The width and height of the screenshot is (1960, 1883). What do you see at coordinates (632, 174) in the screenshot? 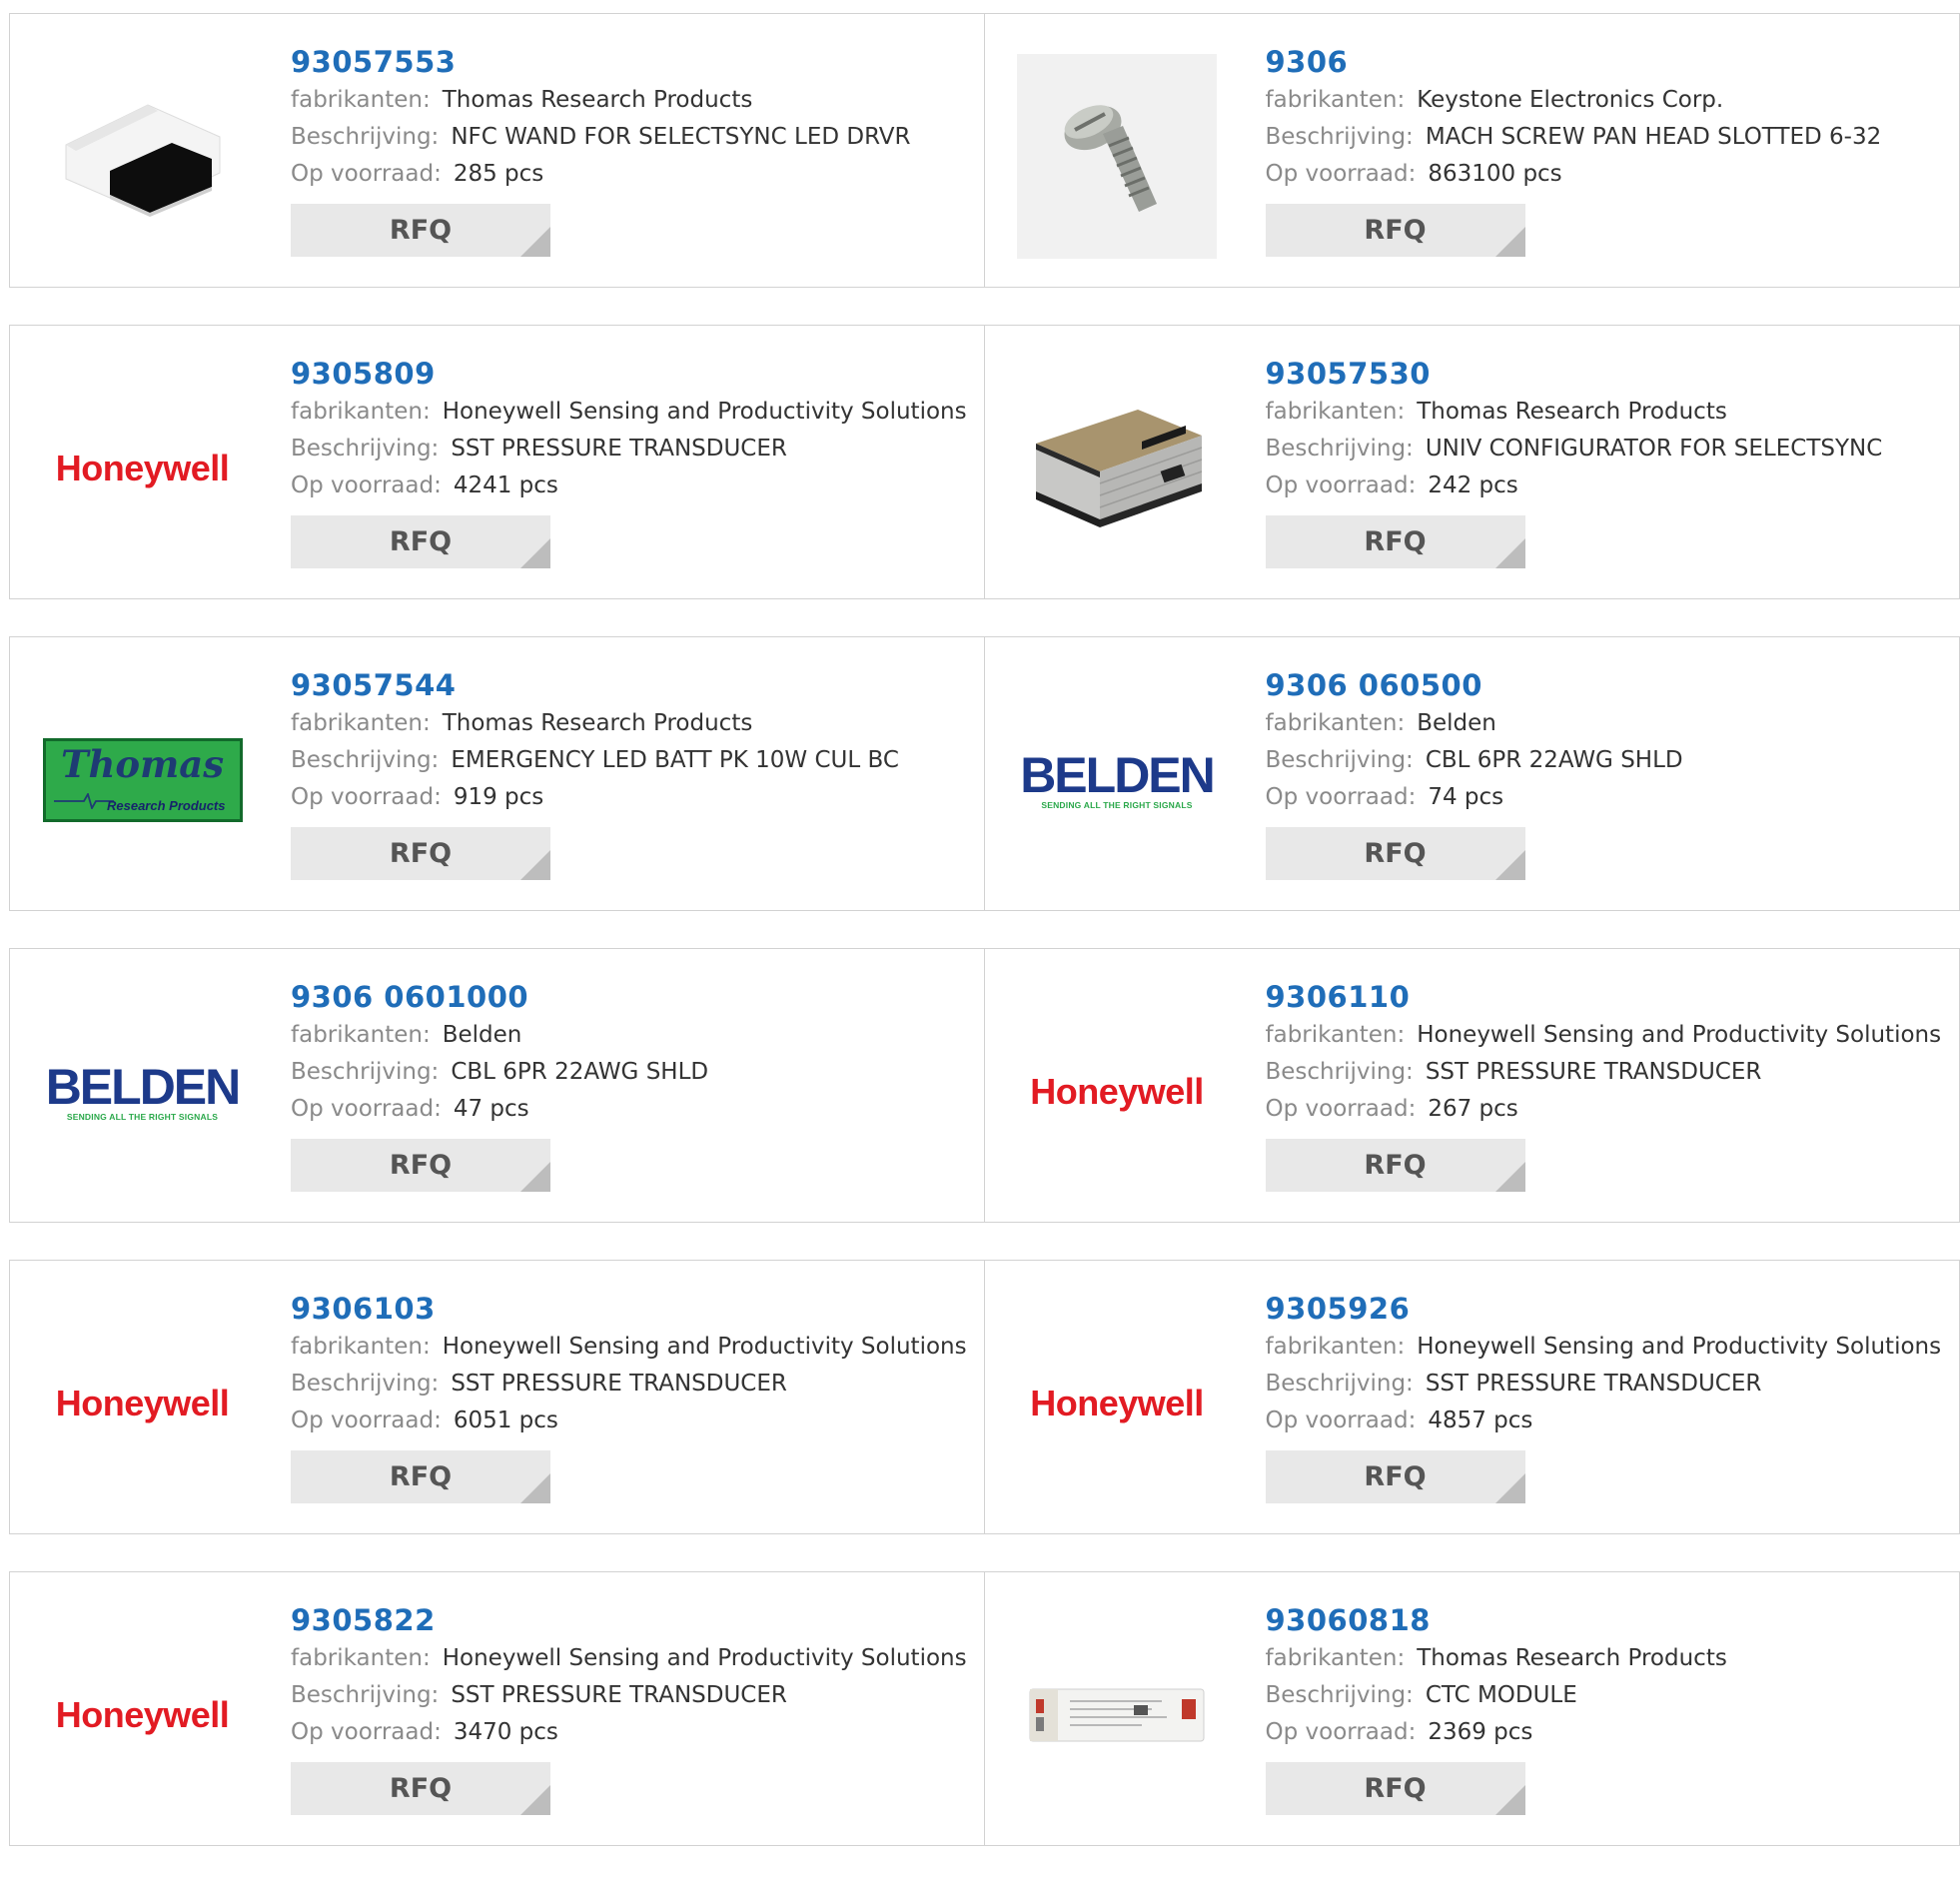
I see `stock-line: Op voorraad:285 pcs` at bounding box center [632, 174].